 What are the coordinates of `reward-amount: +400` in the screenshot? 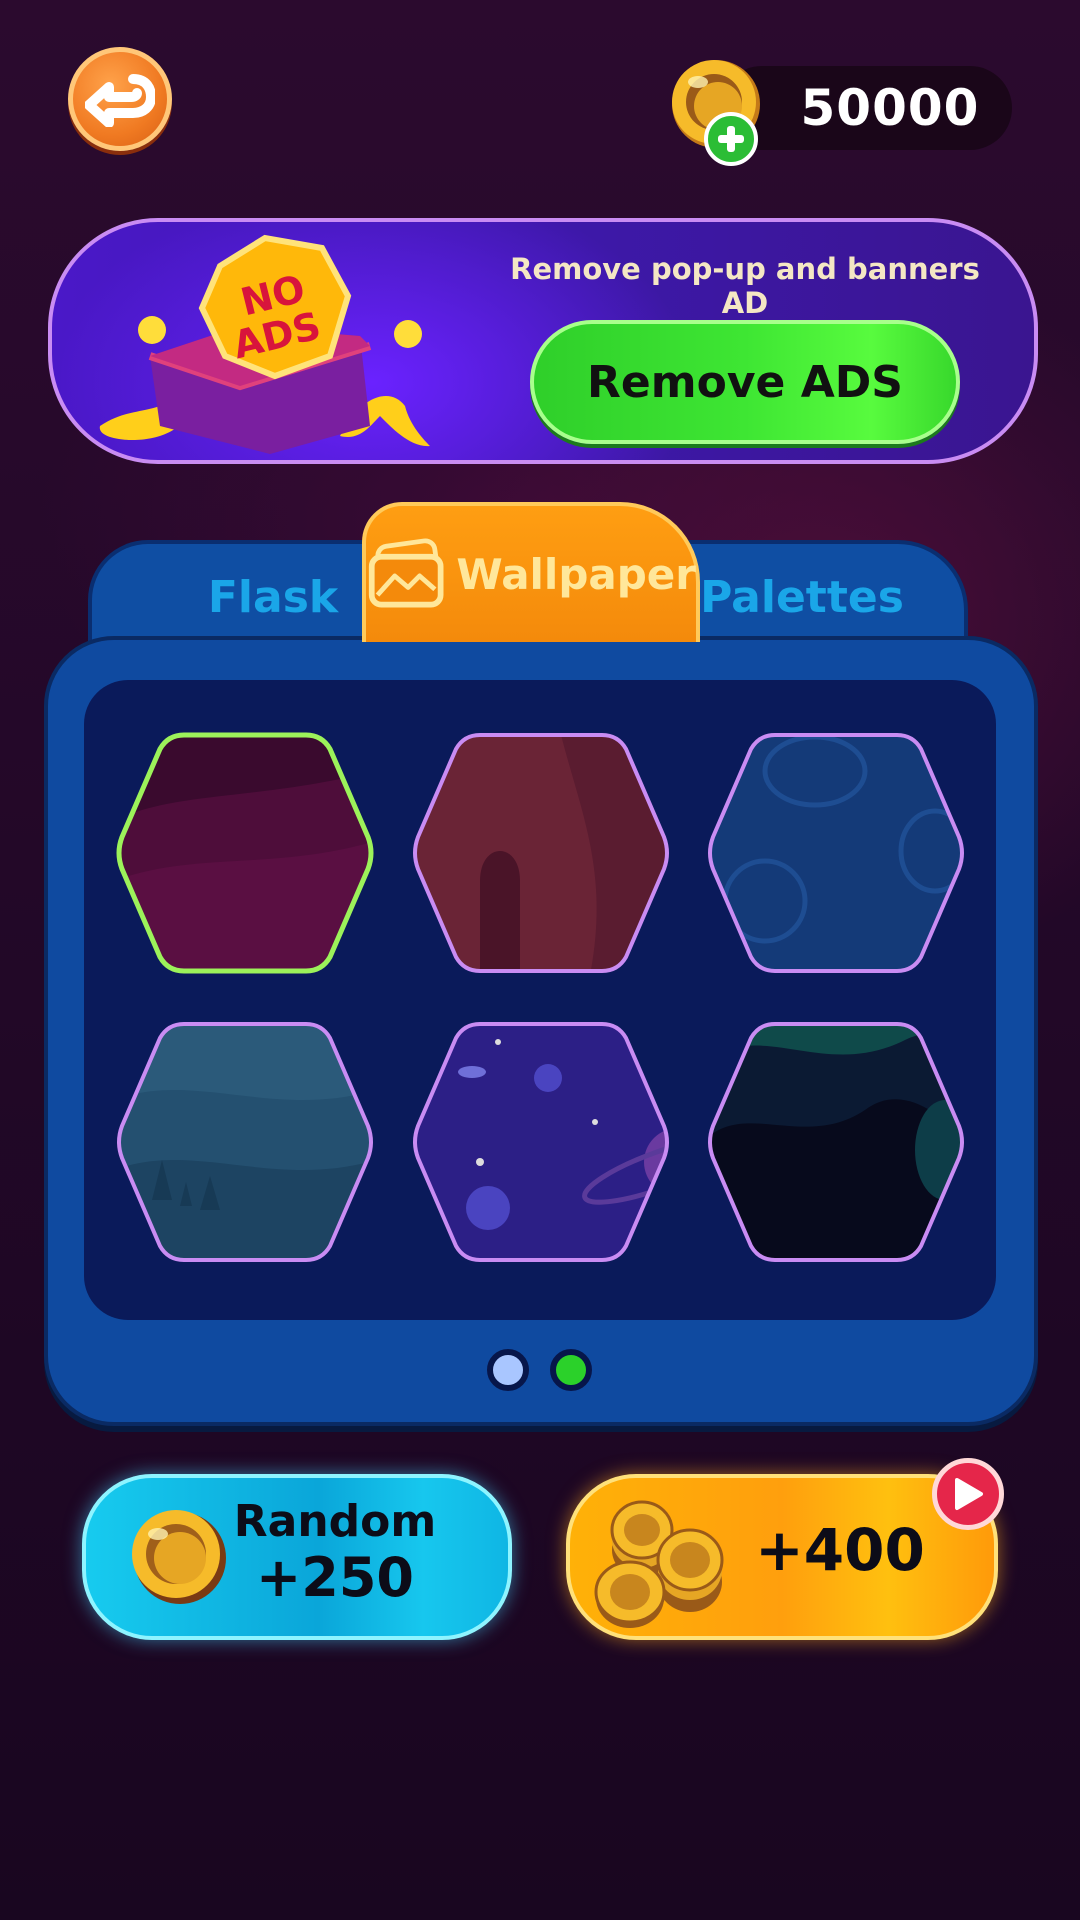 It's located at (840, 1550).